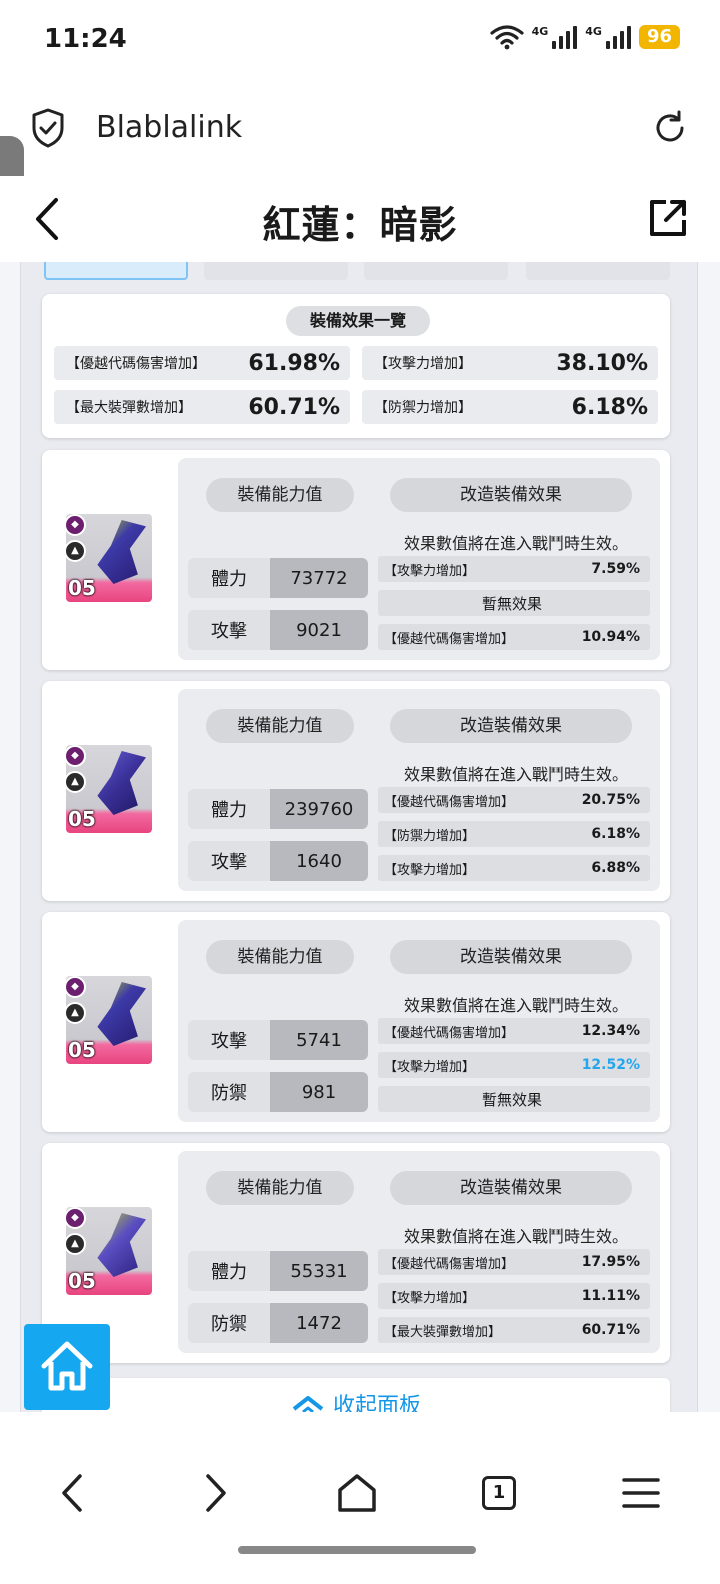 The image size is (720, 1584). I want to click on summary-item-value: 6.18%, so click(609, 407).